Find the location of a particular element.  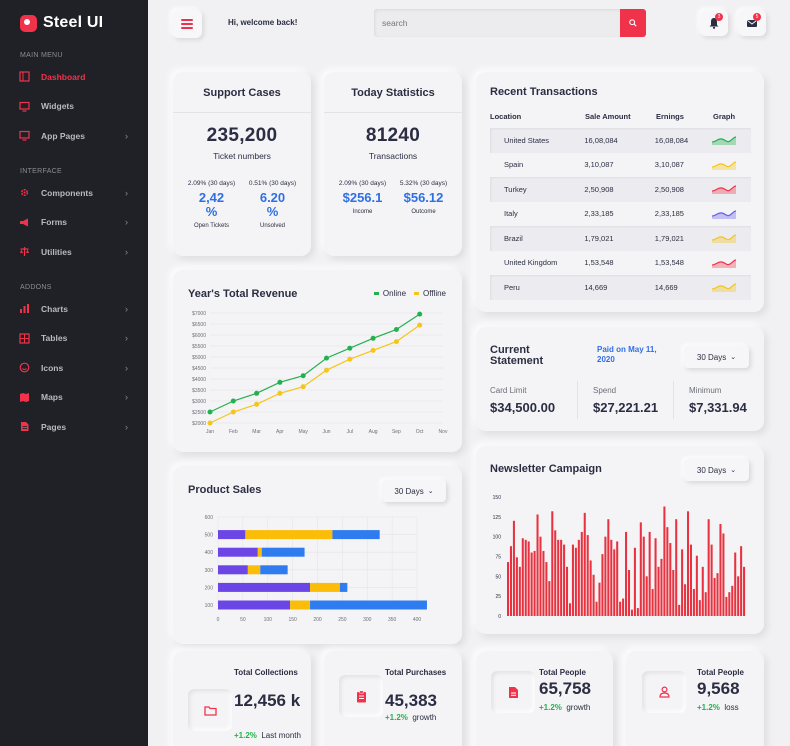

earnings-cell: 16,08,084 is located at coordinates (671, 140).